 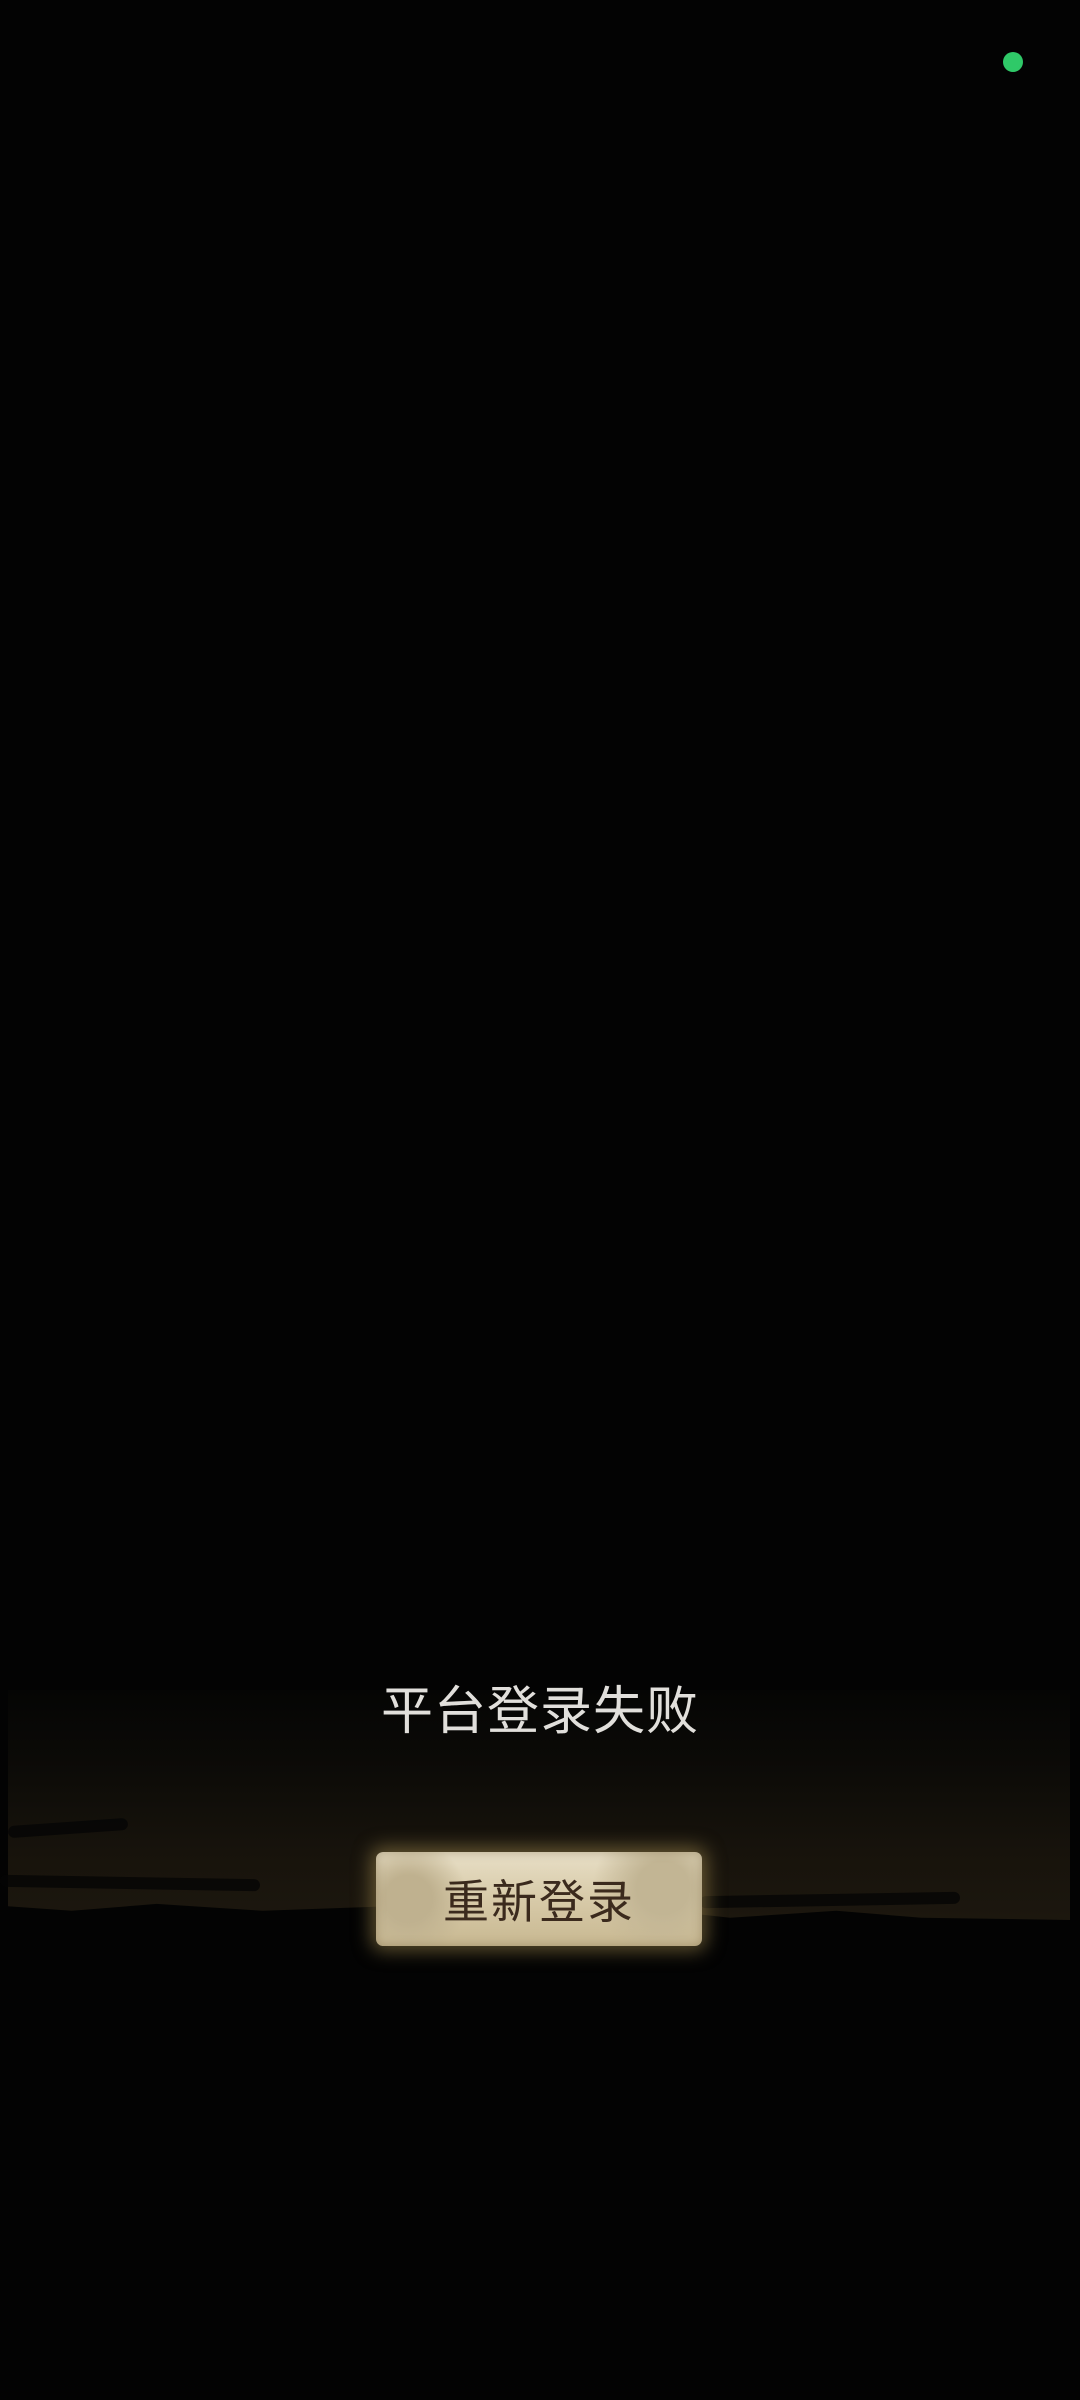 What do you see at coordinates (539, 1902) in the screenshot?
I see `relogin-button-label: 重新登录` at bounding box center [539, 1902].